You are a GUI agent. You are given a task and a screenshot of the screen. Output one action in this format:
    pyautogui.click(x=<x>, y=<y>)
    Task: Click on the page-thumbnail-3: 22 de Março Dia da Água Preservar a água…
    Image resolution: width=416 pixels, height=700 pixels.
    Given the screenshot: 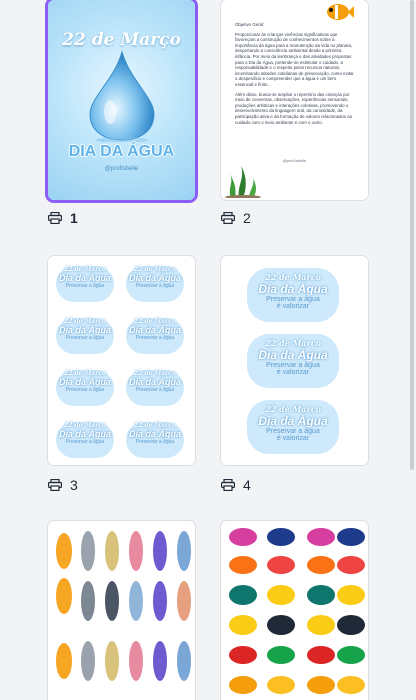 What is the action you would take?
    pyautogui.click(x=121, y=360)
    